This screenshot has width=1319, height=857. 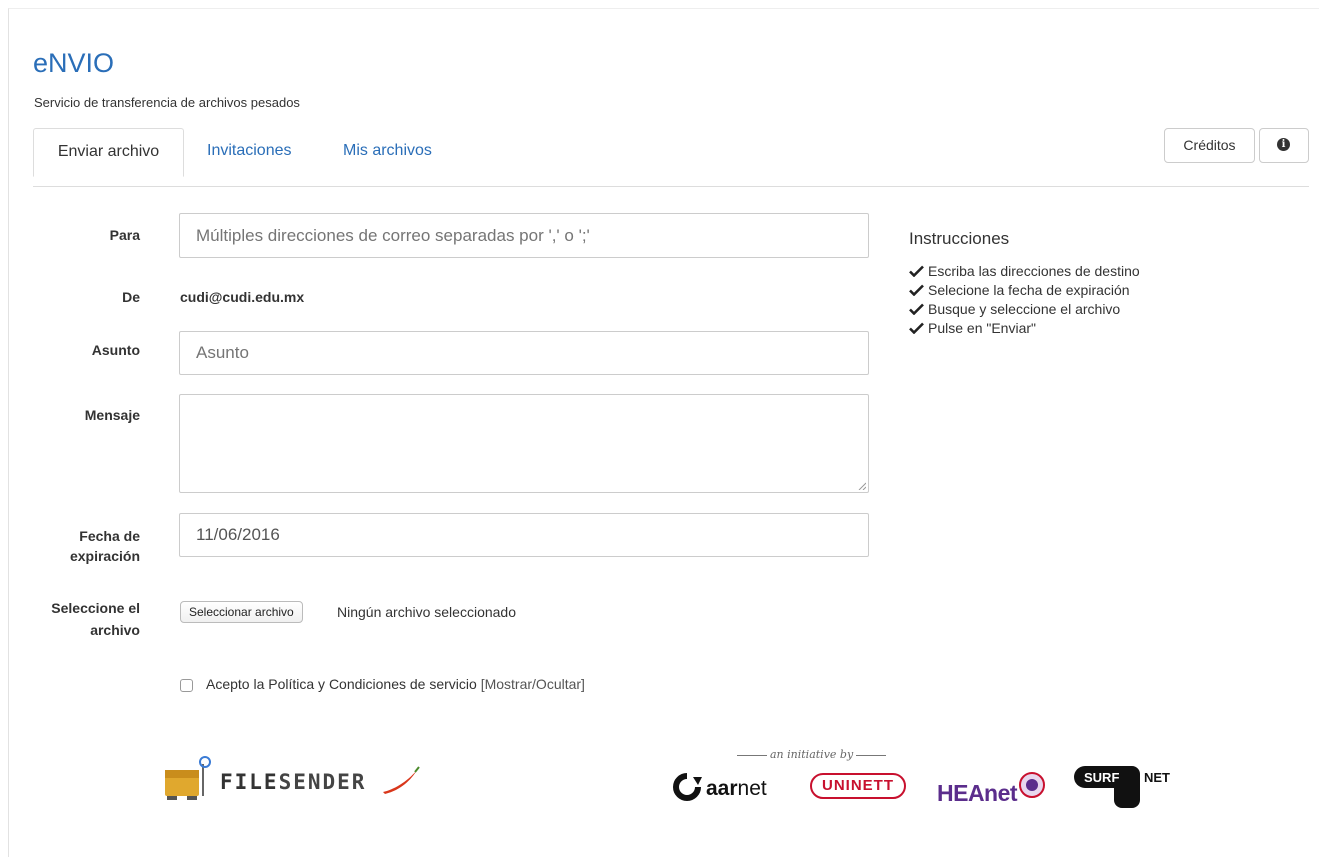 What do you see at coordinates (533, 684) in the screenshot?
I see `terms-toggle-link: [Mostrar/Ocultar]` at bounding box center [533, 684].